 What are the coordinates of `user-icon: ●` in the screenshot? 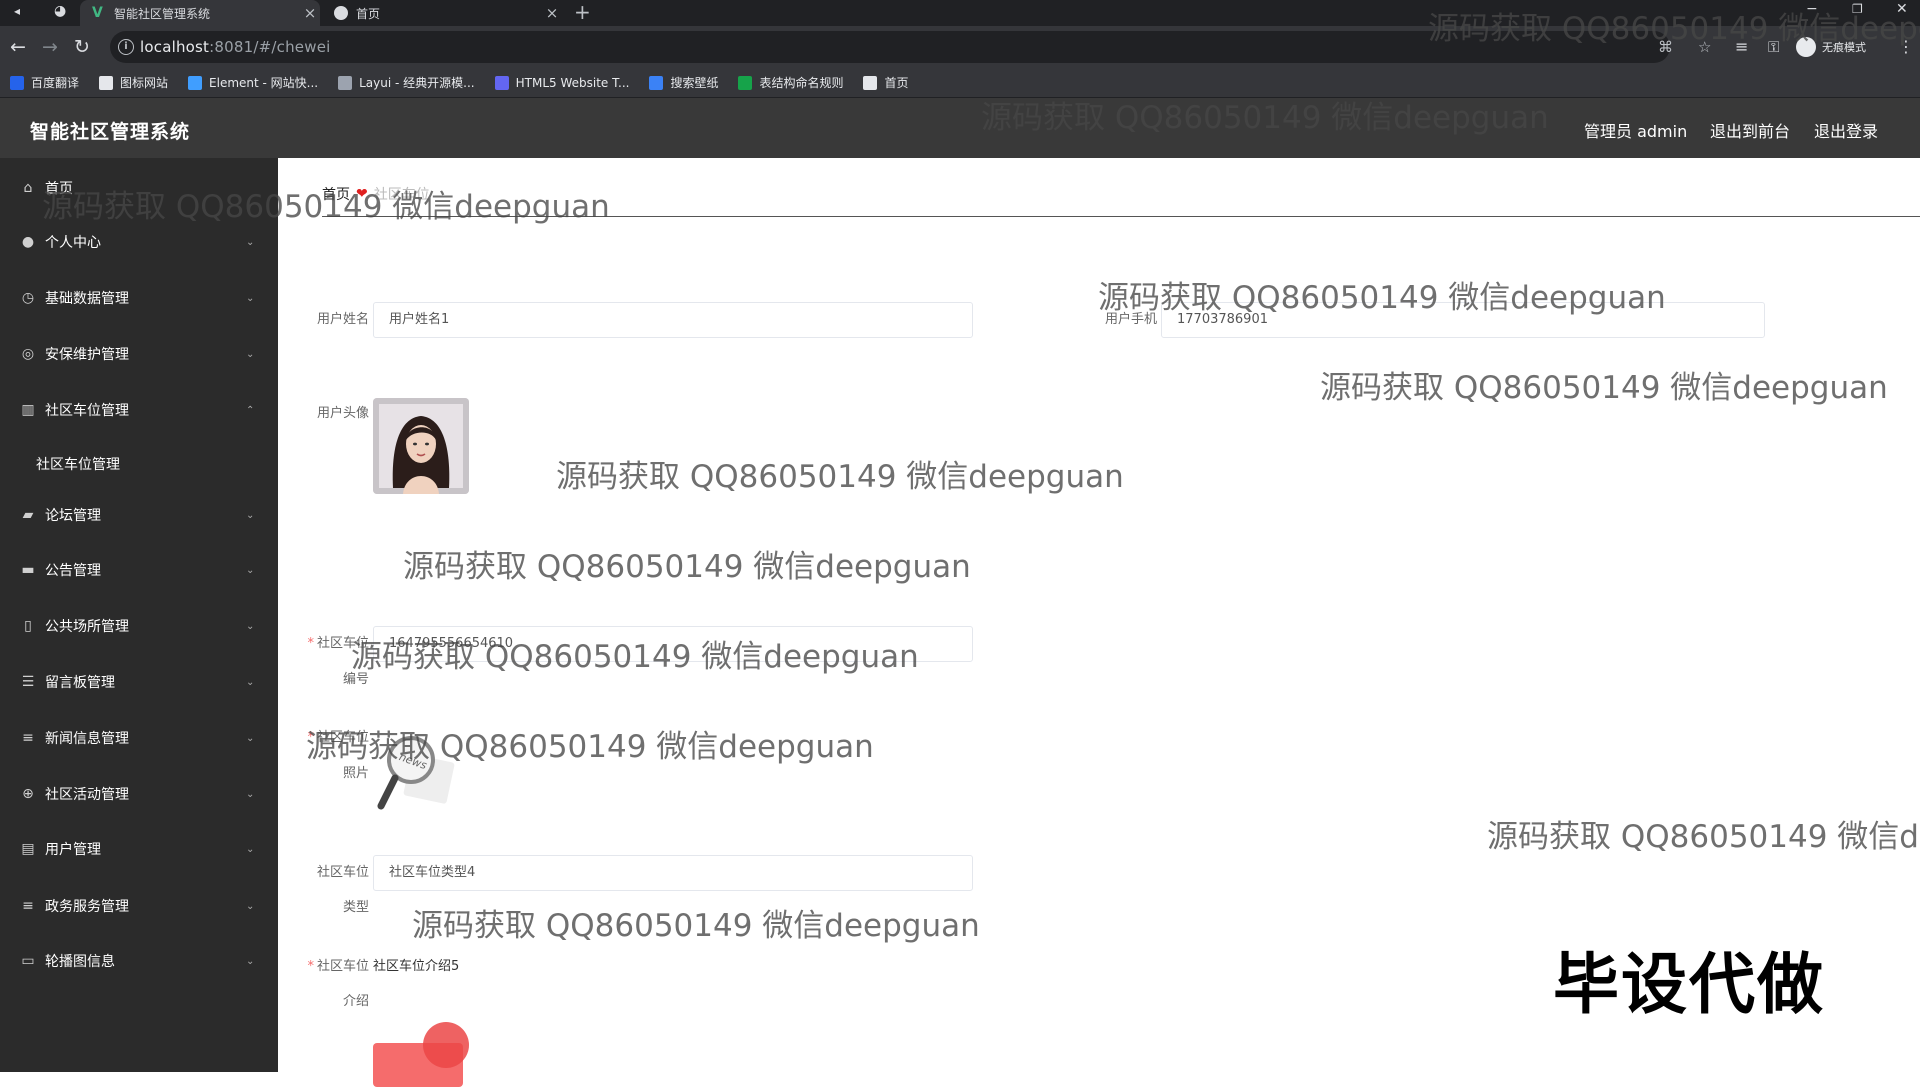 It's located at (28, 242).